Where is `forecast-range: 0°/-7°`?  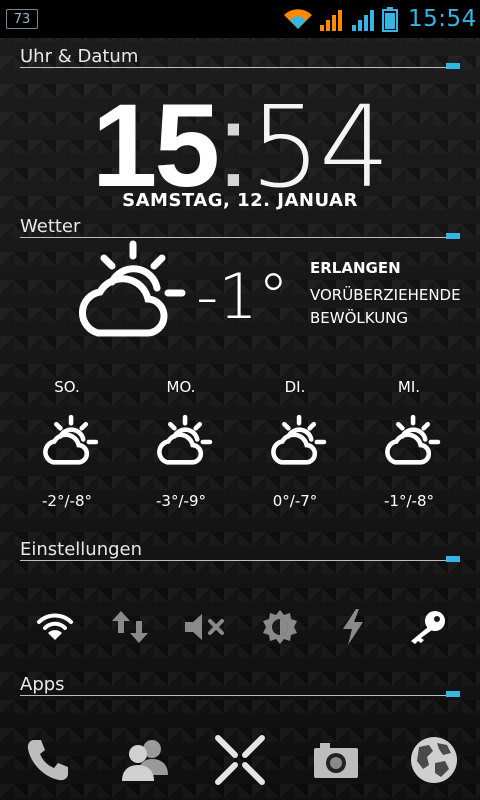 forecast-range: 0°/-7° is located at coordinates (295, 501).